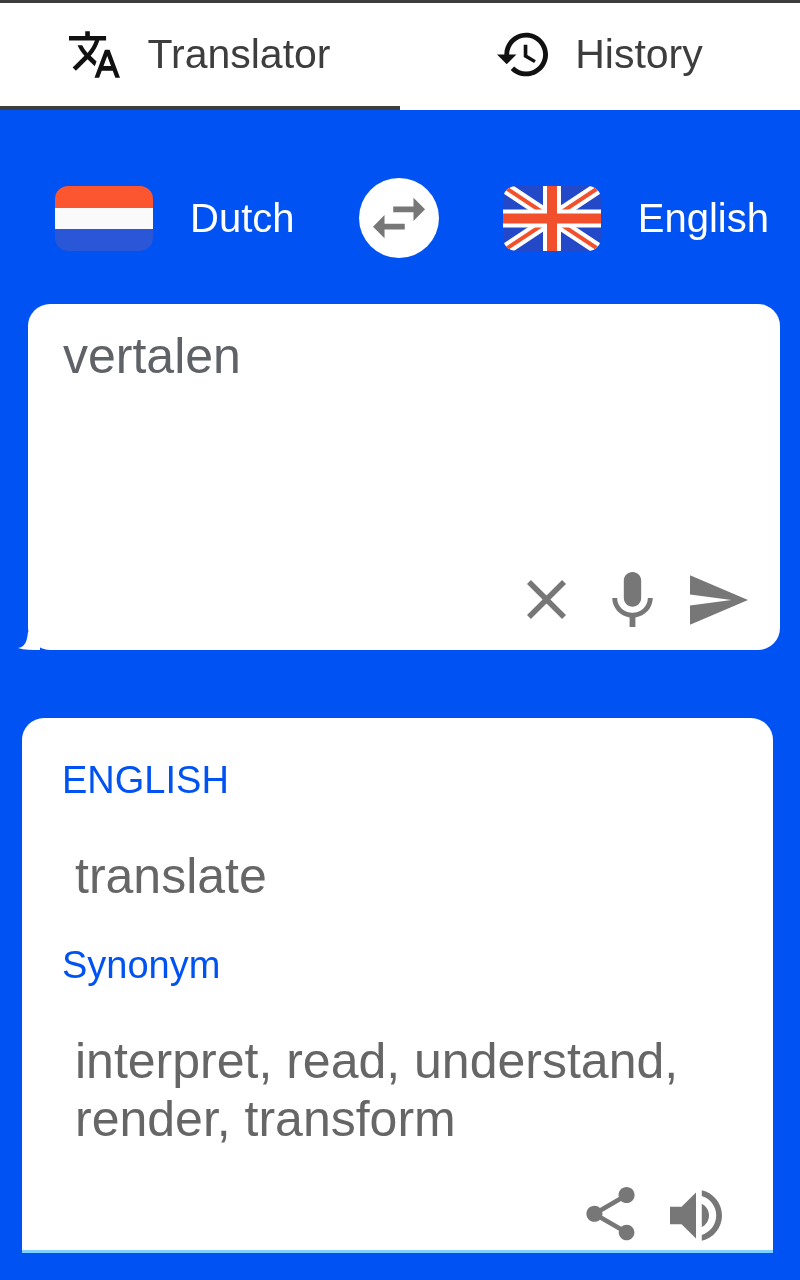  Describe the element at coordinates (146, 780) in the screenshot. I see `result-language-label: ENGLISH` at that location.